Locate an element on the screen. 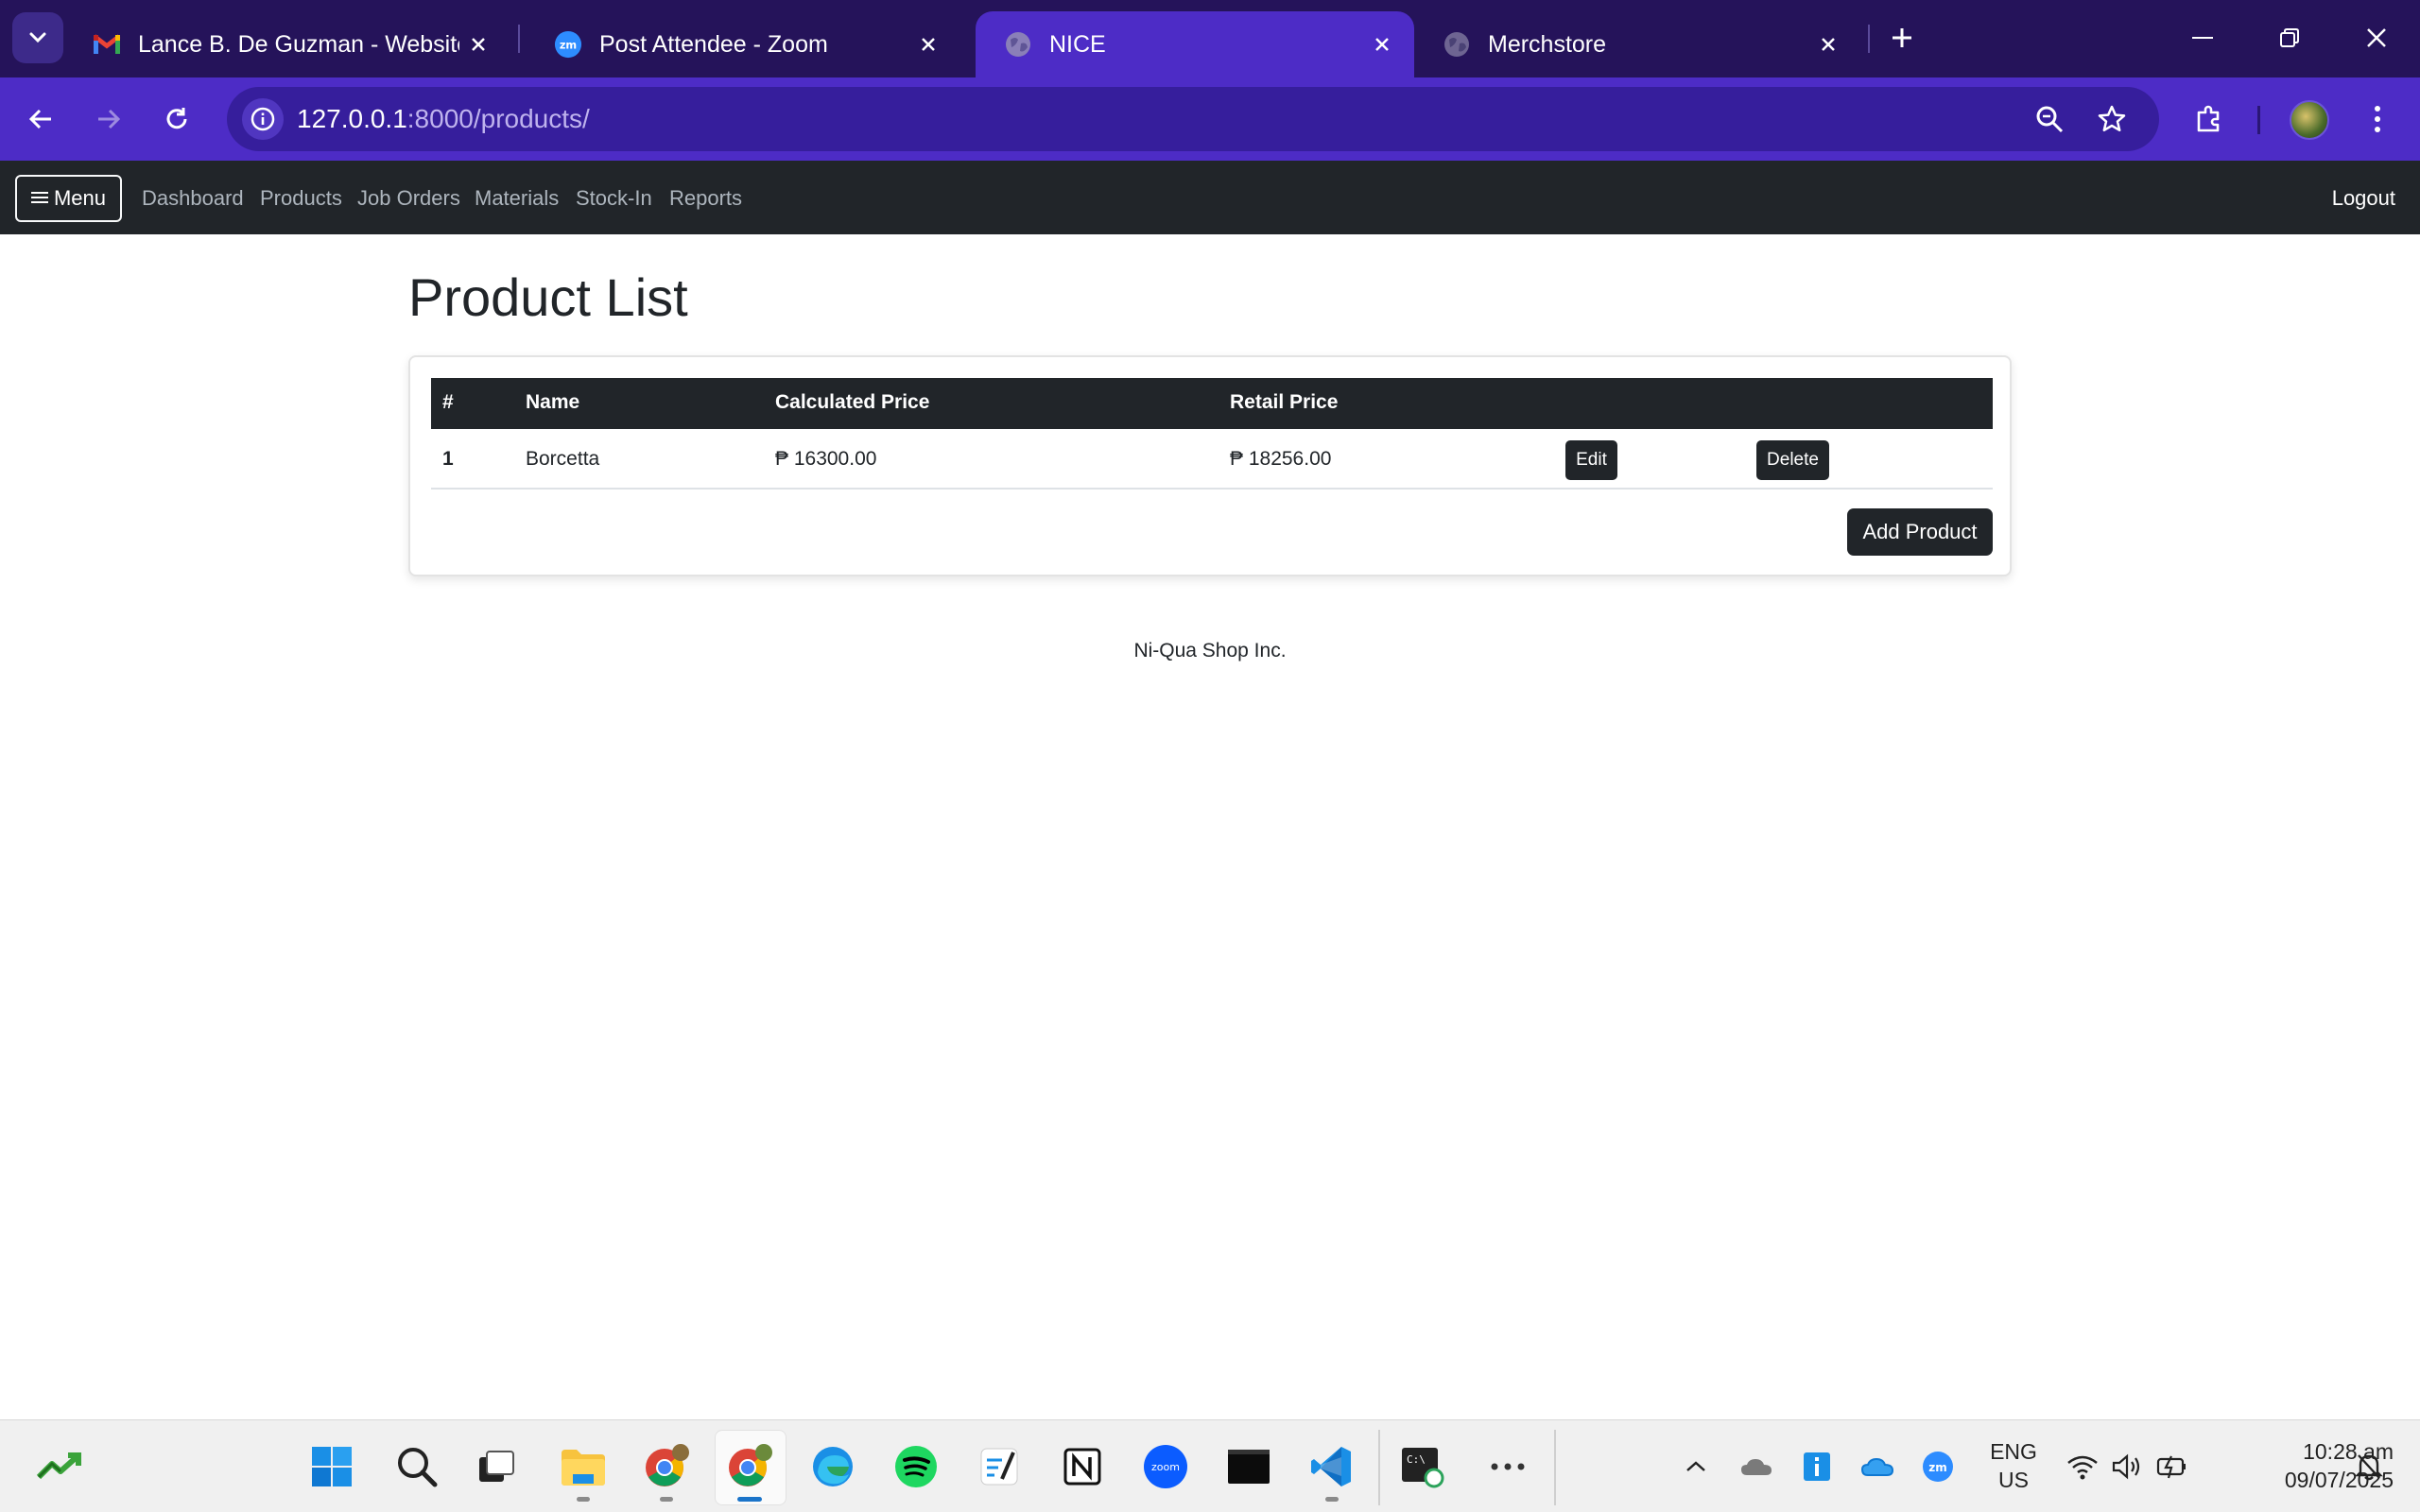 The image size is (2420, 1512). spotify-icon is located at coordinates (916, 1466).